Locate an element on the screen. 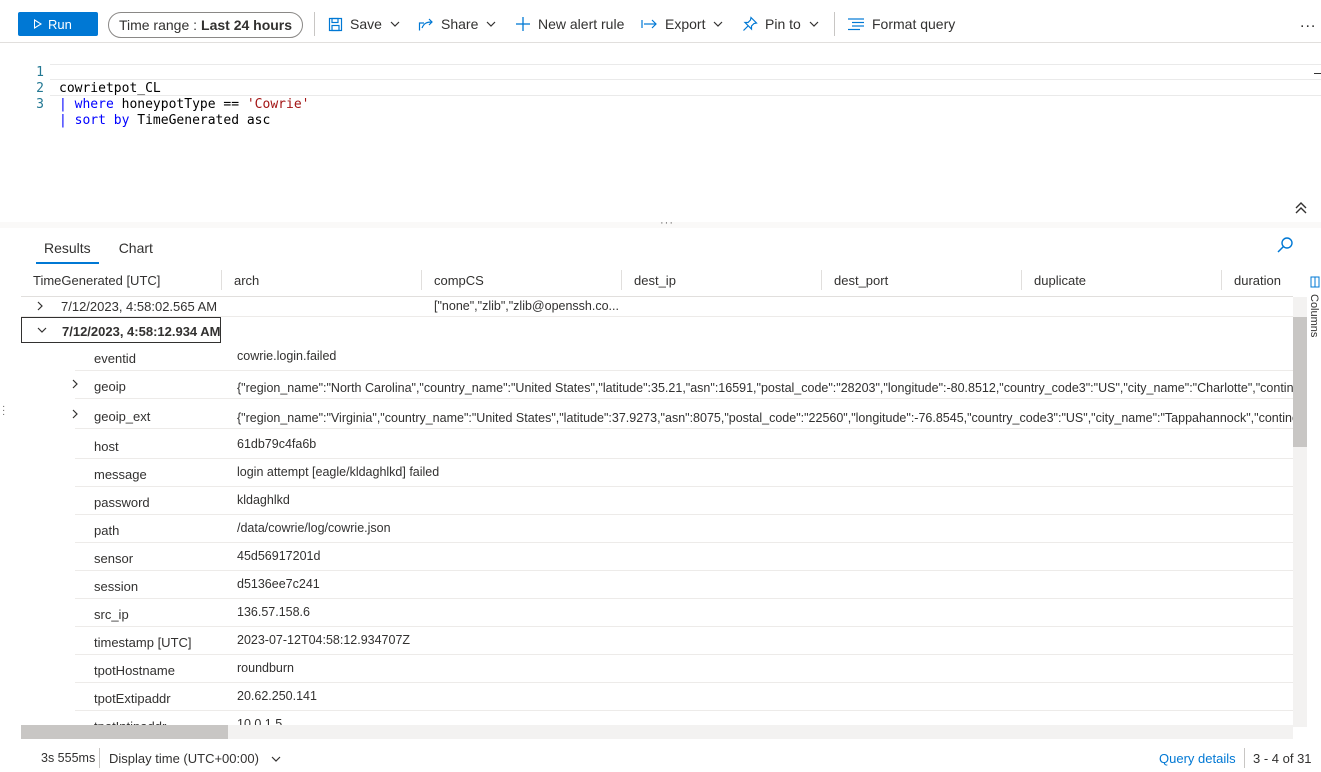 The image size is (1321, 772). detail-key: tpotExtipaddr is located at coordinates (132, 698).